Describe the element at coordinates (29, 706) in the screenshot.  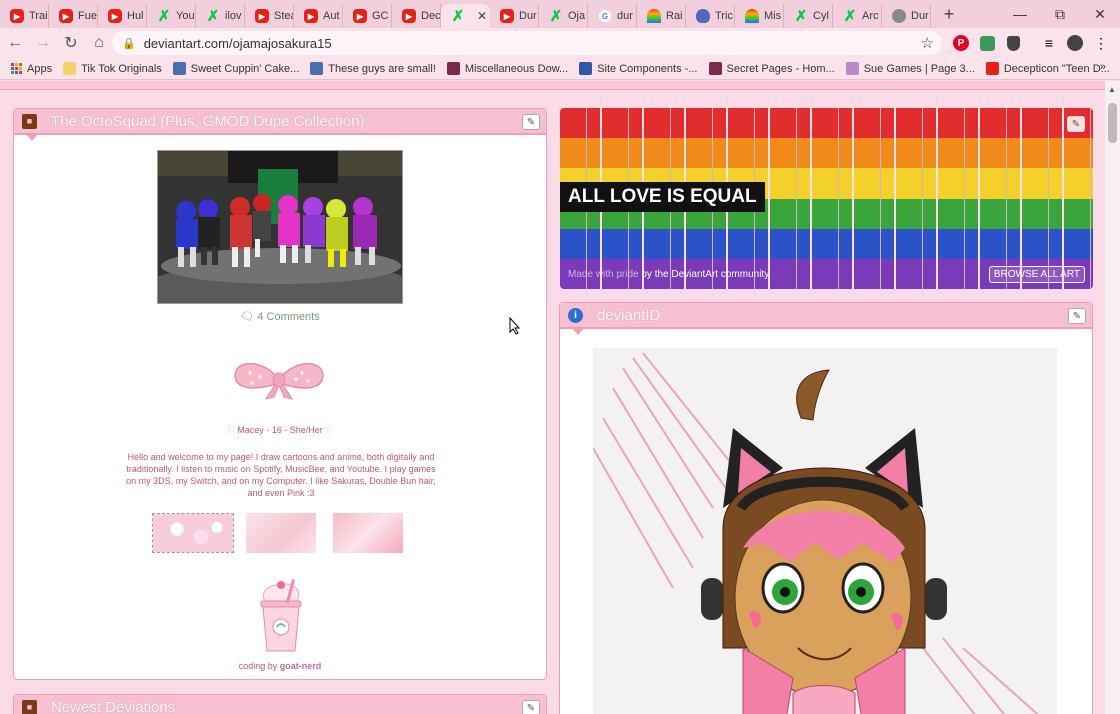
I see `gallery-folder-icon: ■` at that location.